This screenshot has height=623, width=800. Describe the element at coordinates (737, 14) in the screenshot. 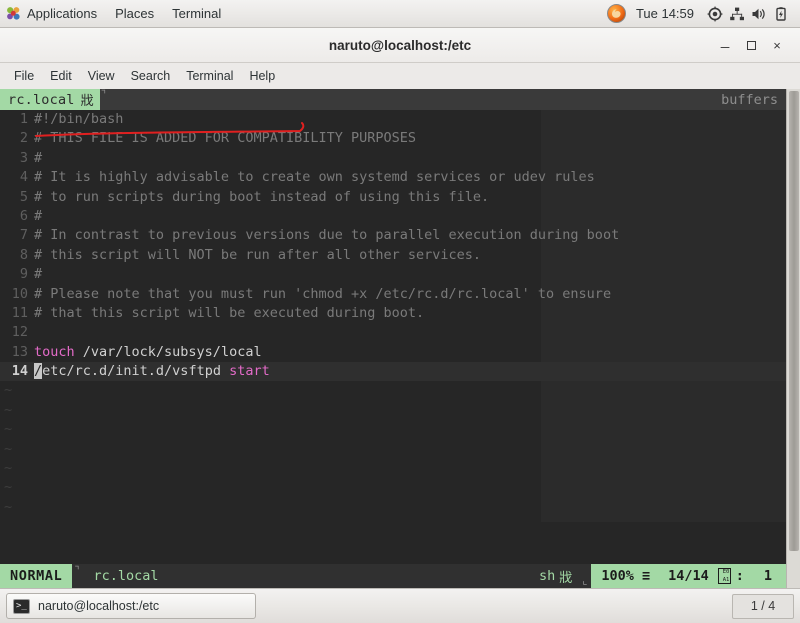

I see `network-wired-icon` at that location.